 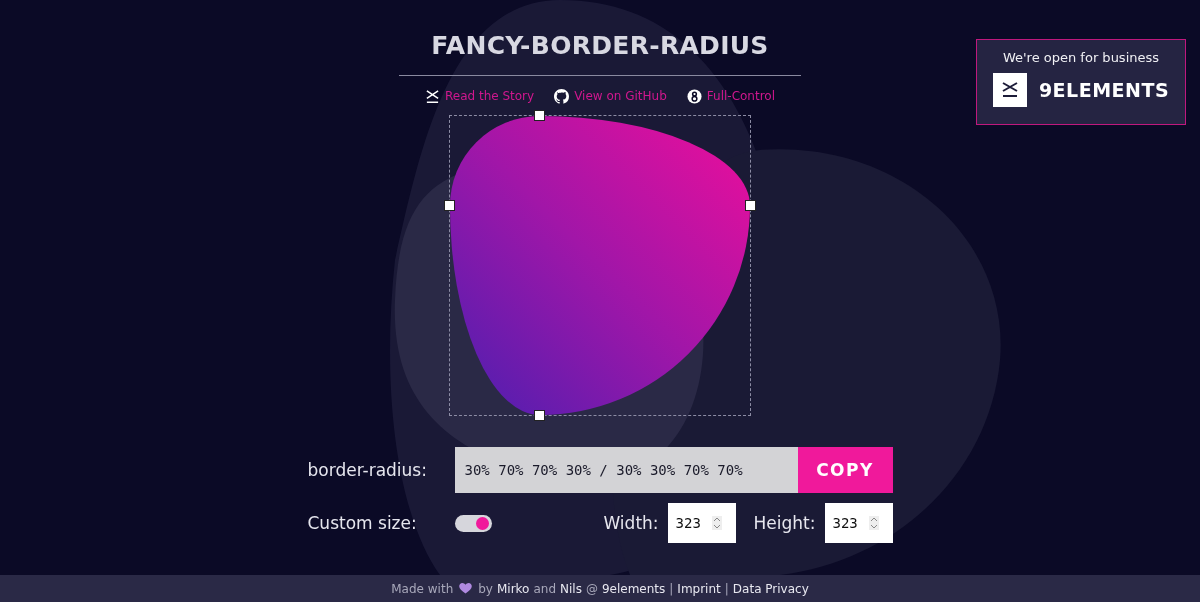 What do you see at coordinates (1081, 57) in the screenshot?
I see `promo-text: We're open for business` at bounding box center [1081, 57].